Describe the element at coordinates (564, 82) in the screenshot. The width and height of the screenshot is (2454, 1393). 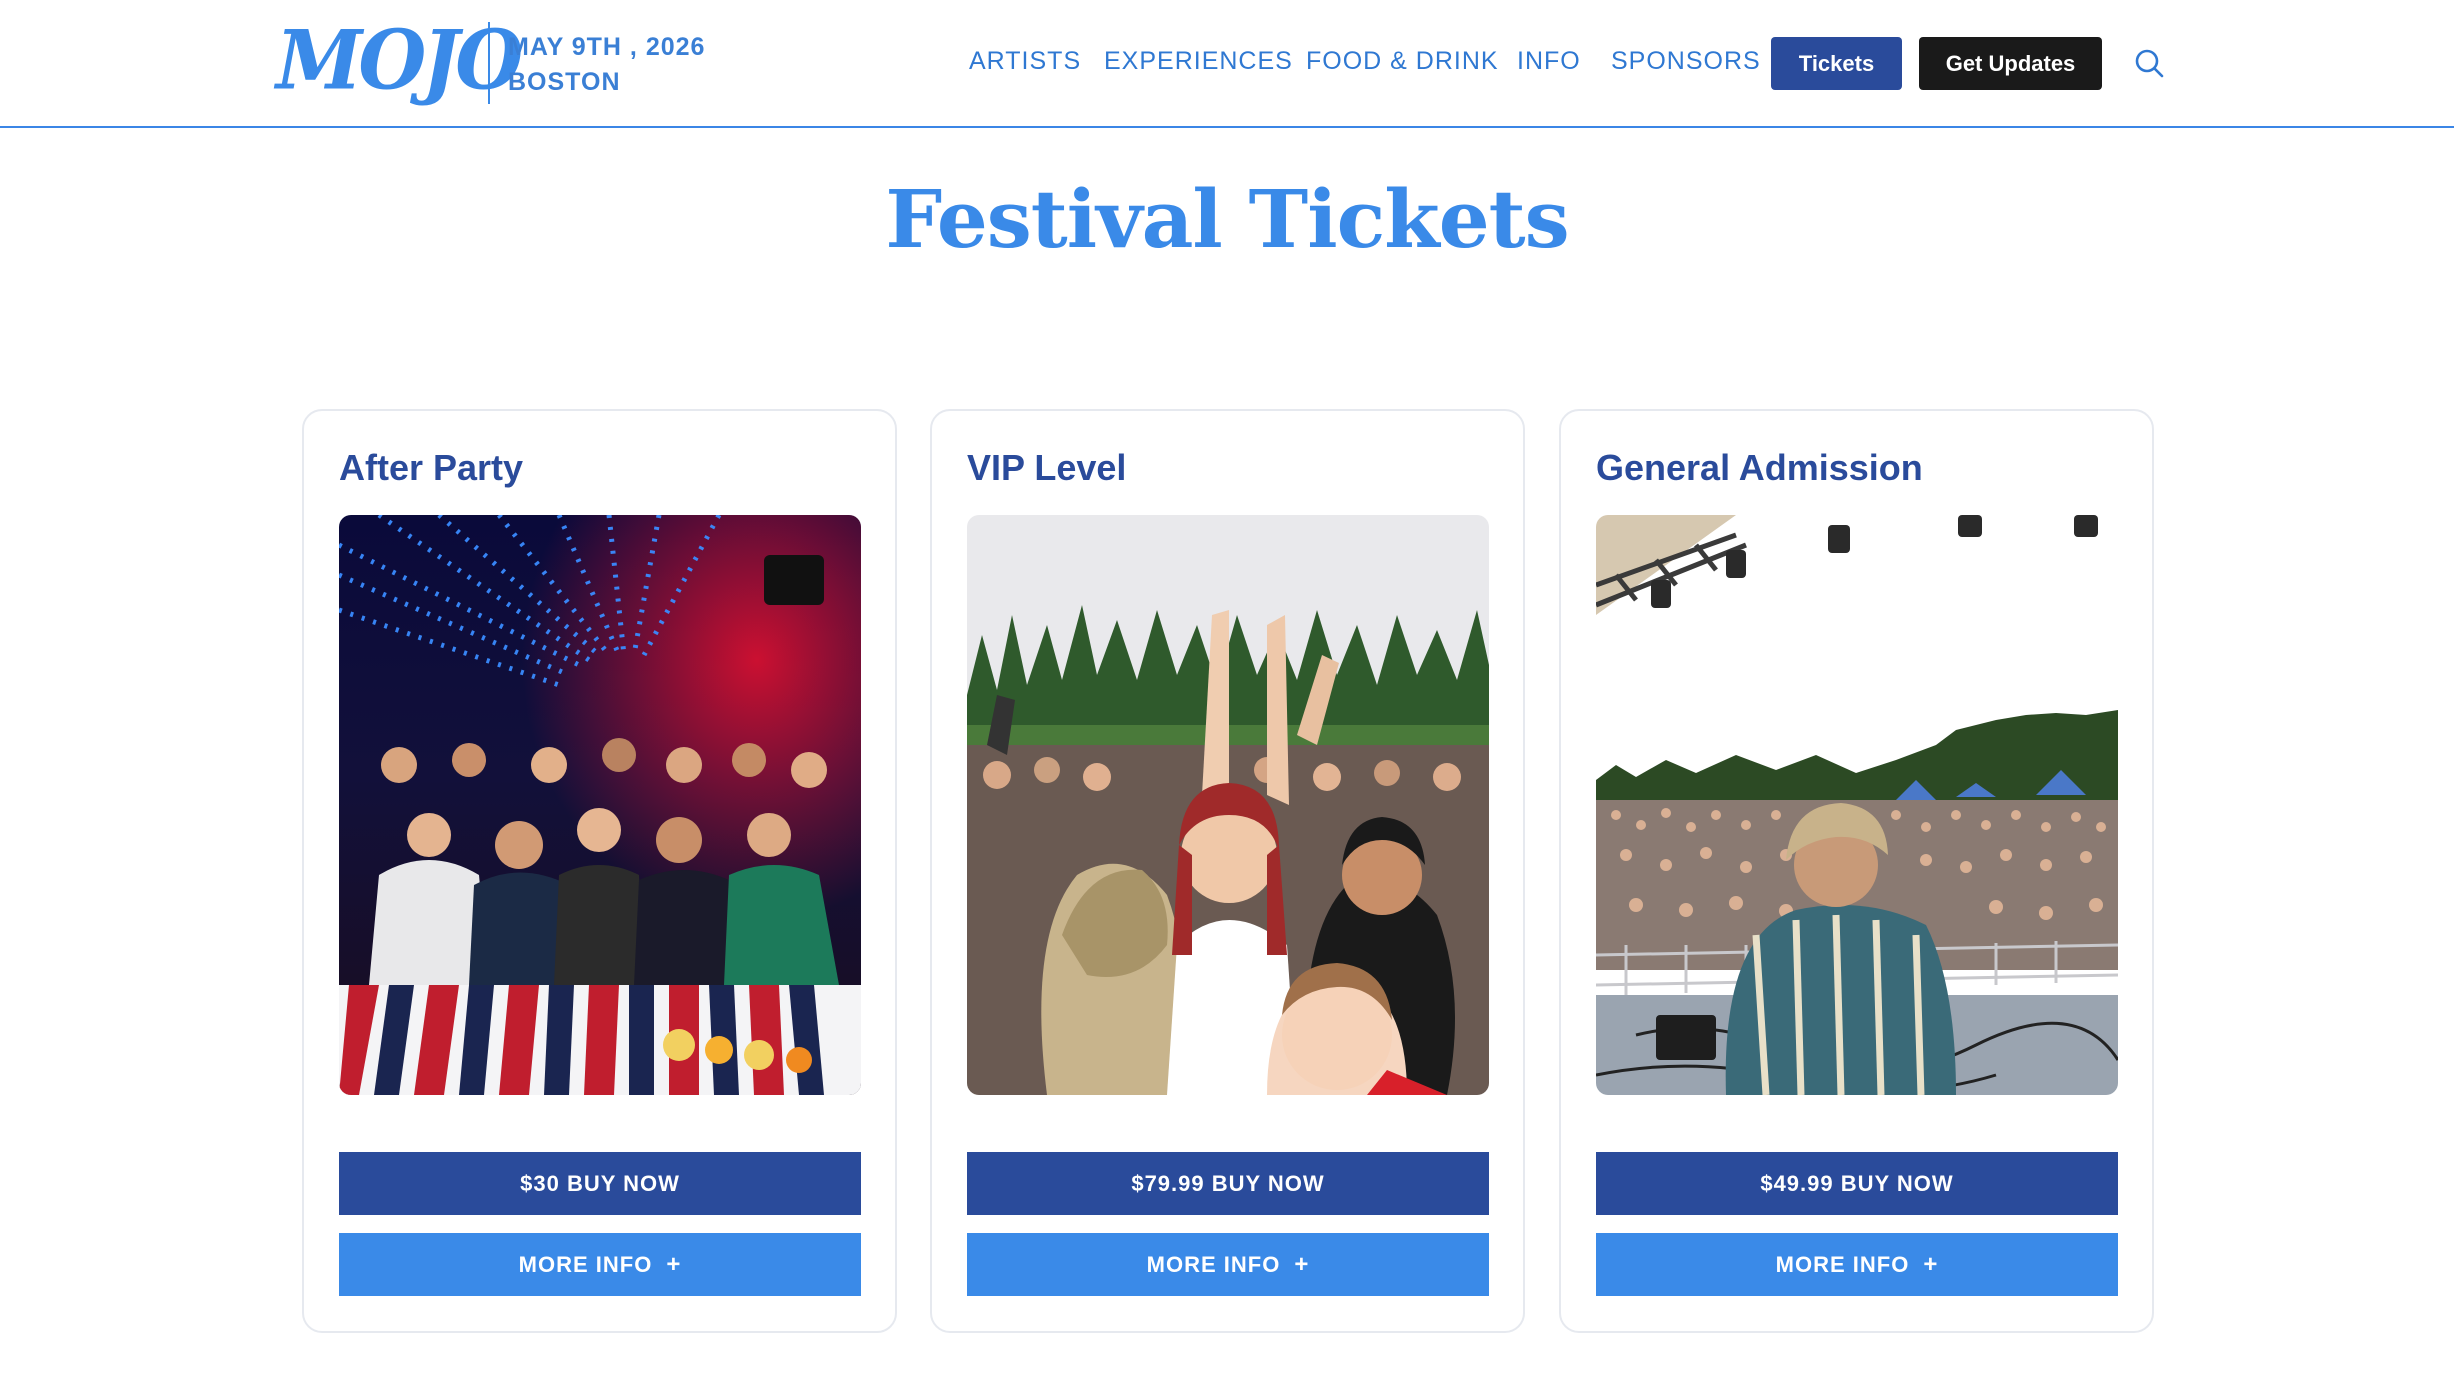
I see `event-city: BOSTON` at that location.